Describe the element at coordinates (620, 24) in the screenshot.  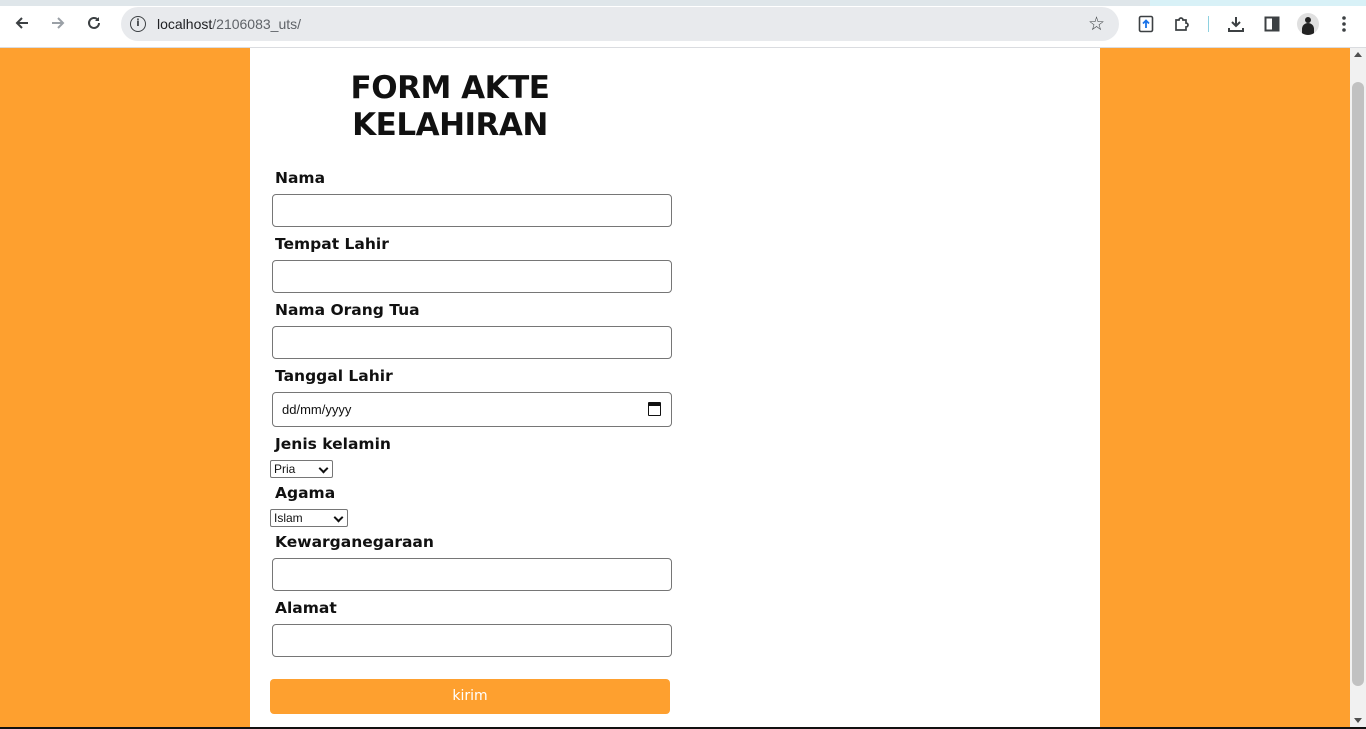
I see `address-bar: i localhost/2106083_uts/ ☆` at that location.